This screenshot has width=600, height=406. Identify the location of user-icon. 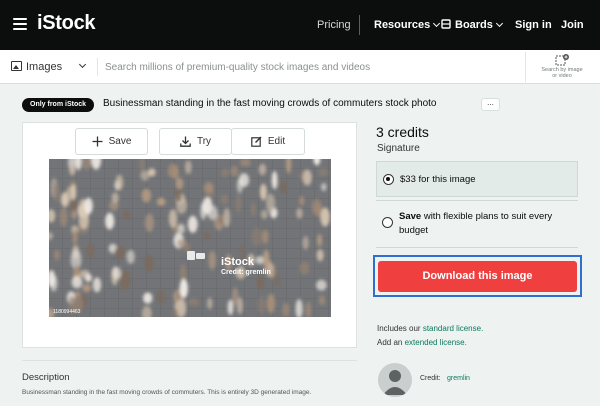
(395, 382).